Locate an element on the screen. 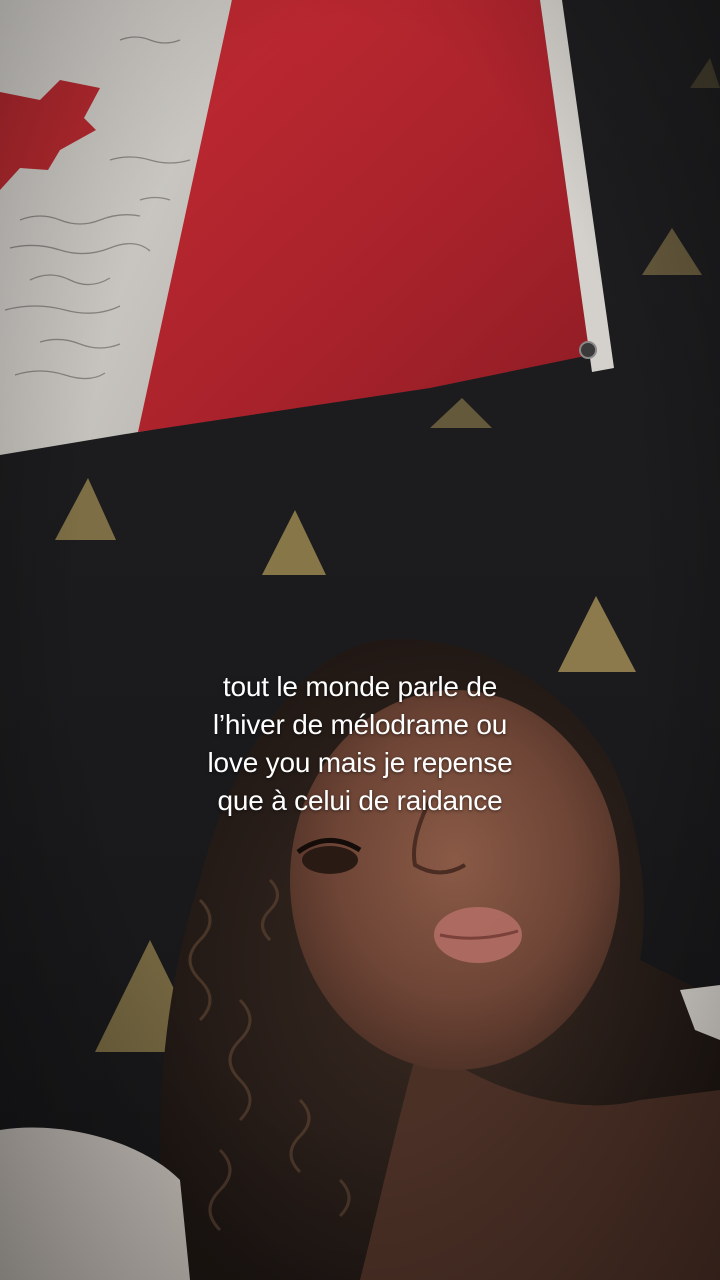  caption-line: tout le monde parle de is located at coordinates (360, 686).